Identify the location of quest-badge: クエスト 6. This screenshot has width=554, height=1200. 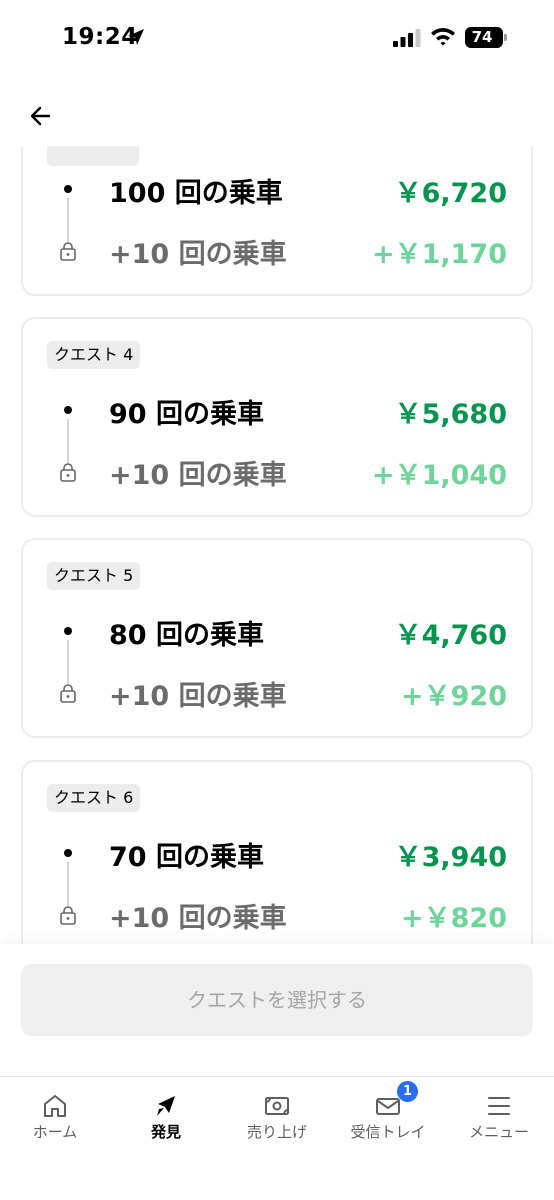
(94, 798).